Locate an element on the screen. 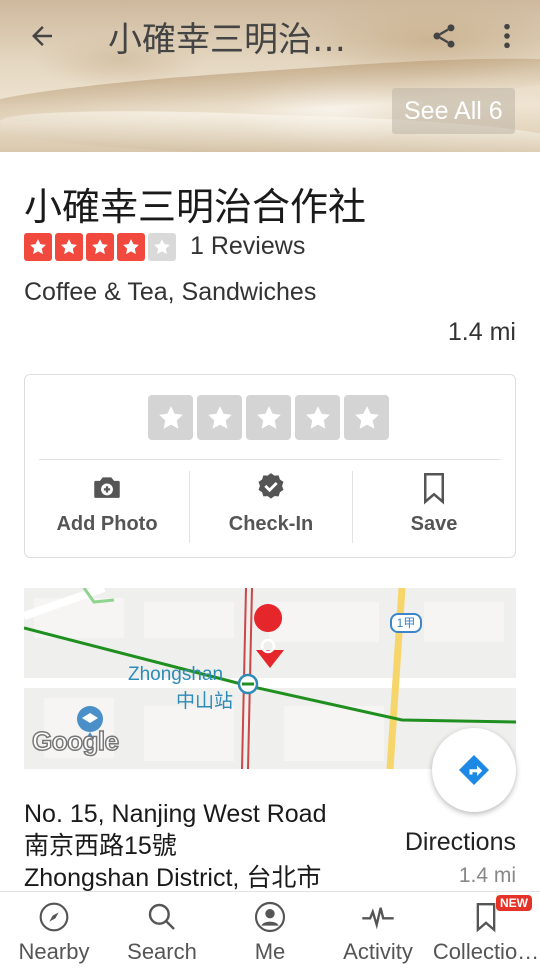 This screenshot has width=540, height=971. rating-row: 1 Reviews is located at coordinates (164, 246).